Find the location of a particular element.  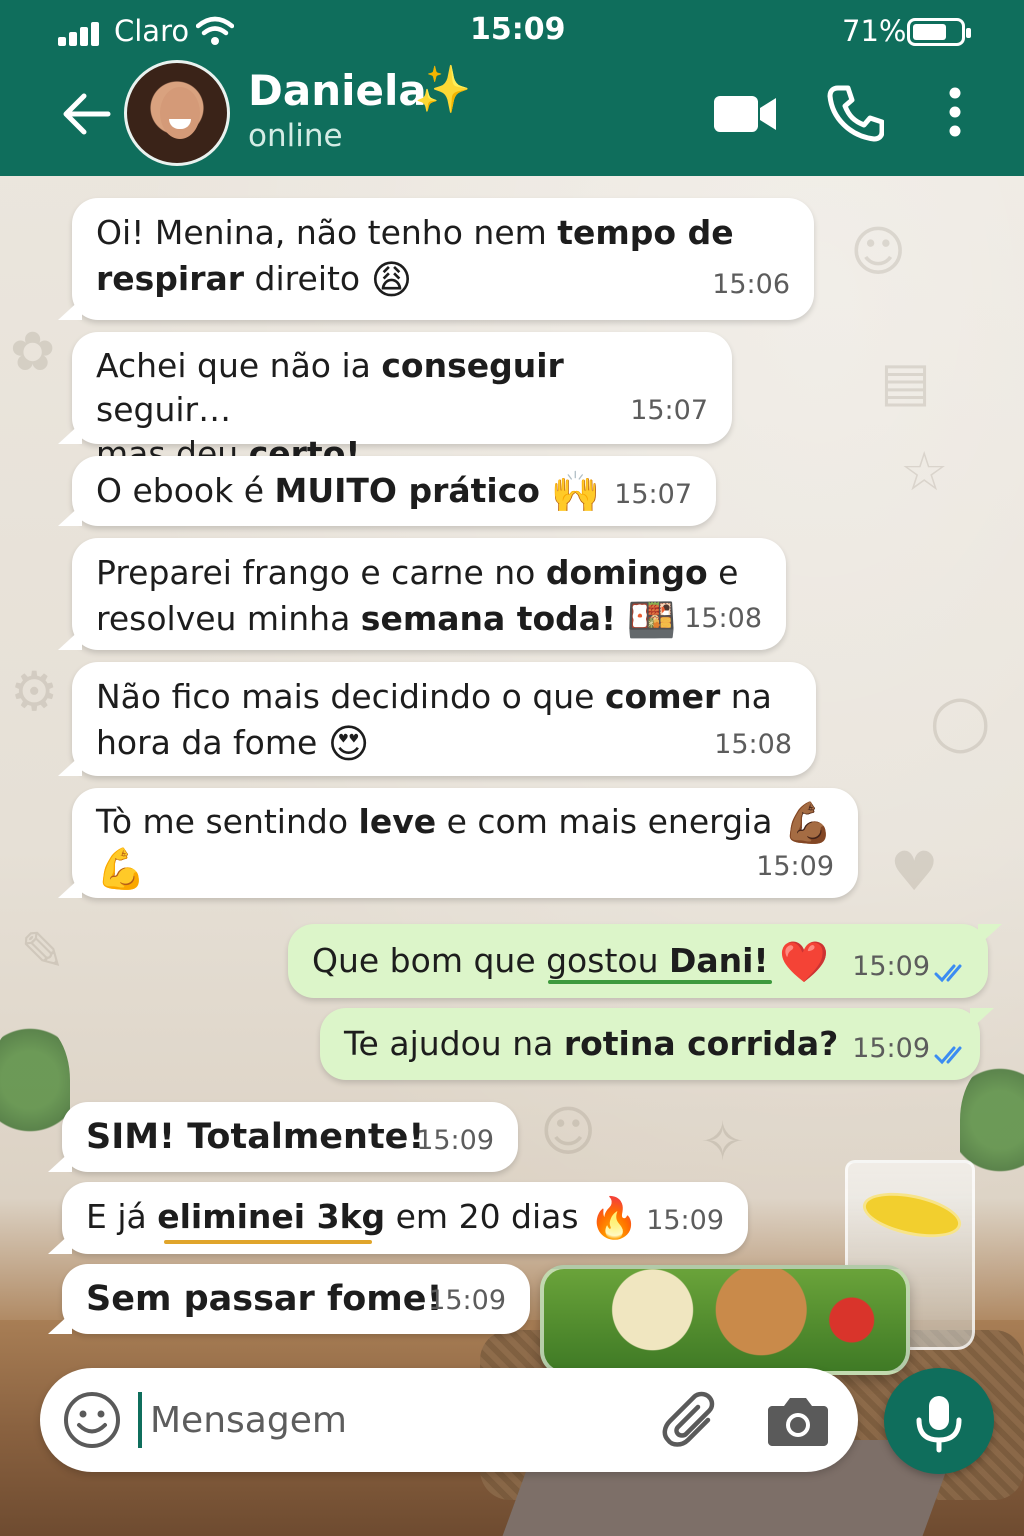

heart-eyes-emoji: 😍 is located at coordinates (348, 744).